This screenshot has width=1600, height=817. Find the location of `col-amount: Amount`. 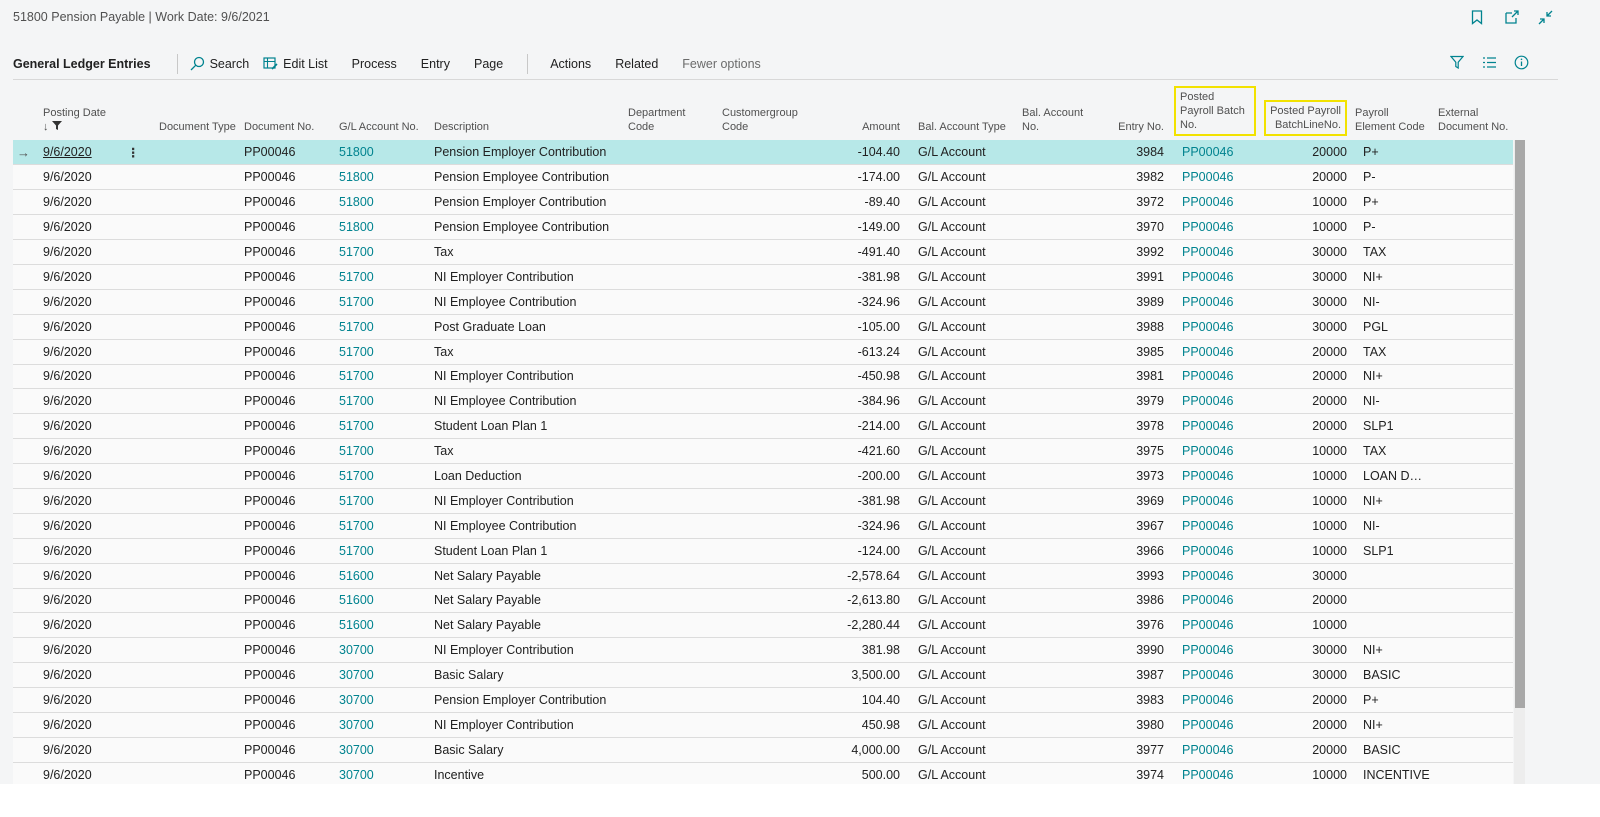

col-amount: Amount is located at coordinates (864, 113).